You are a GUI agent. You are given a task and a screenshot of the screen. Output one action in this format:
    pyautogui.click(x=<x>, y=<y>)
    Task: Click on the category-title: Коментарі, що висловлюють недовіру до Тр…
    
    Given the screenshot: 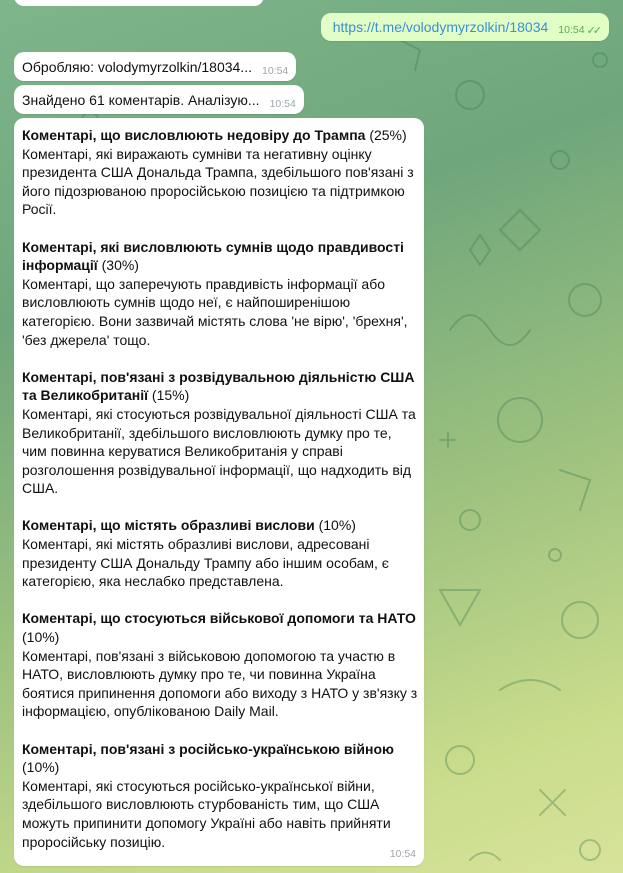 What is the action you would take?
    pyautogui.click(x=194, y=135)
    